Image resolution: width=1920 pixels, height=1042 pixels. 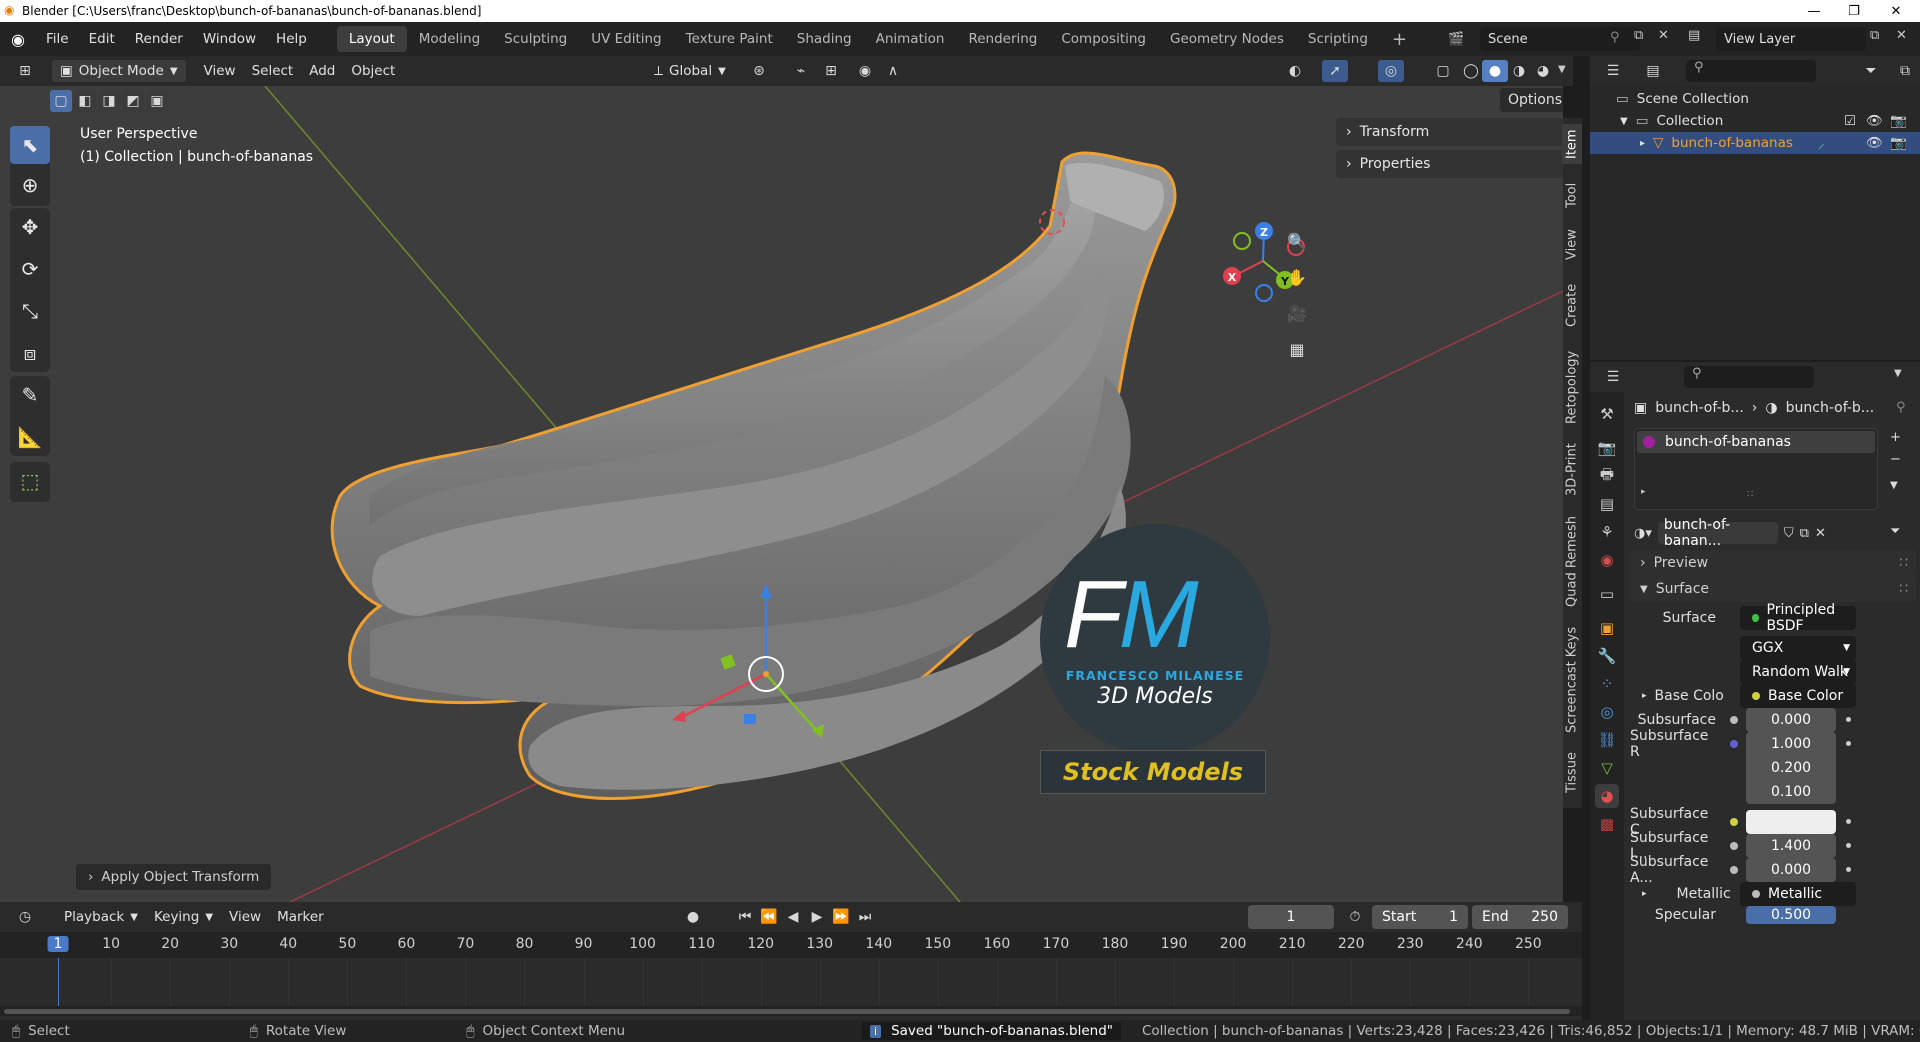 What do you see at coordinates (1653, 71) in the screenshot?
I see `display-mode-icon: ▤` at bounding box center [1653, 71].